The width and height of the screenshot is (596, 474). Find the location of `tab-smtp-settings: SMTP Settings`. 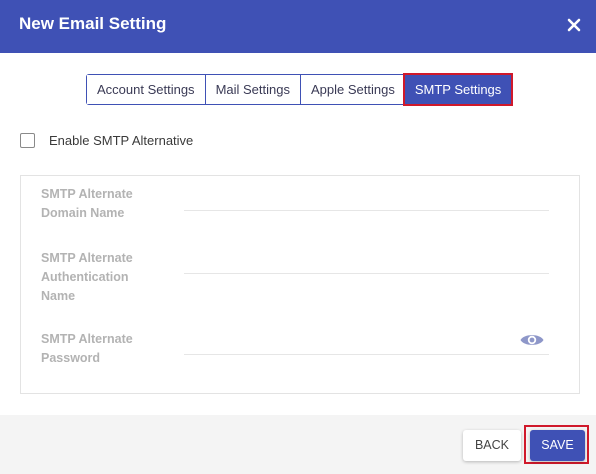

tab-smtp-settings: SMTP Settings is located at coordinates (458, 89).